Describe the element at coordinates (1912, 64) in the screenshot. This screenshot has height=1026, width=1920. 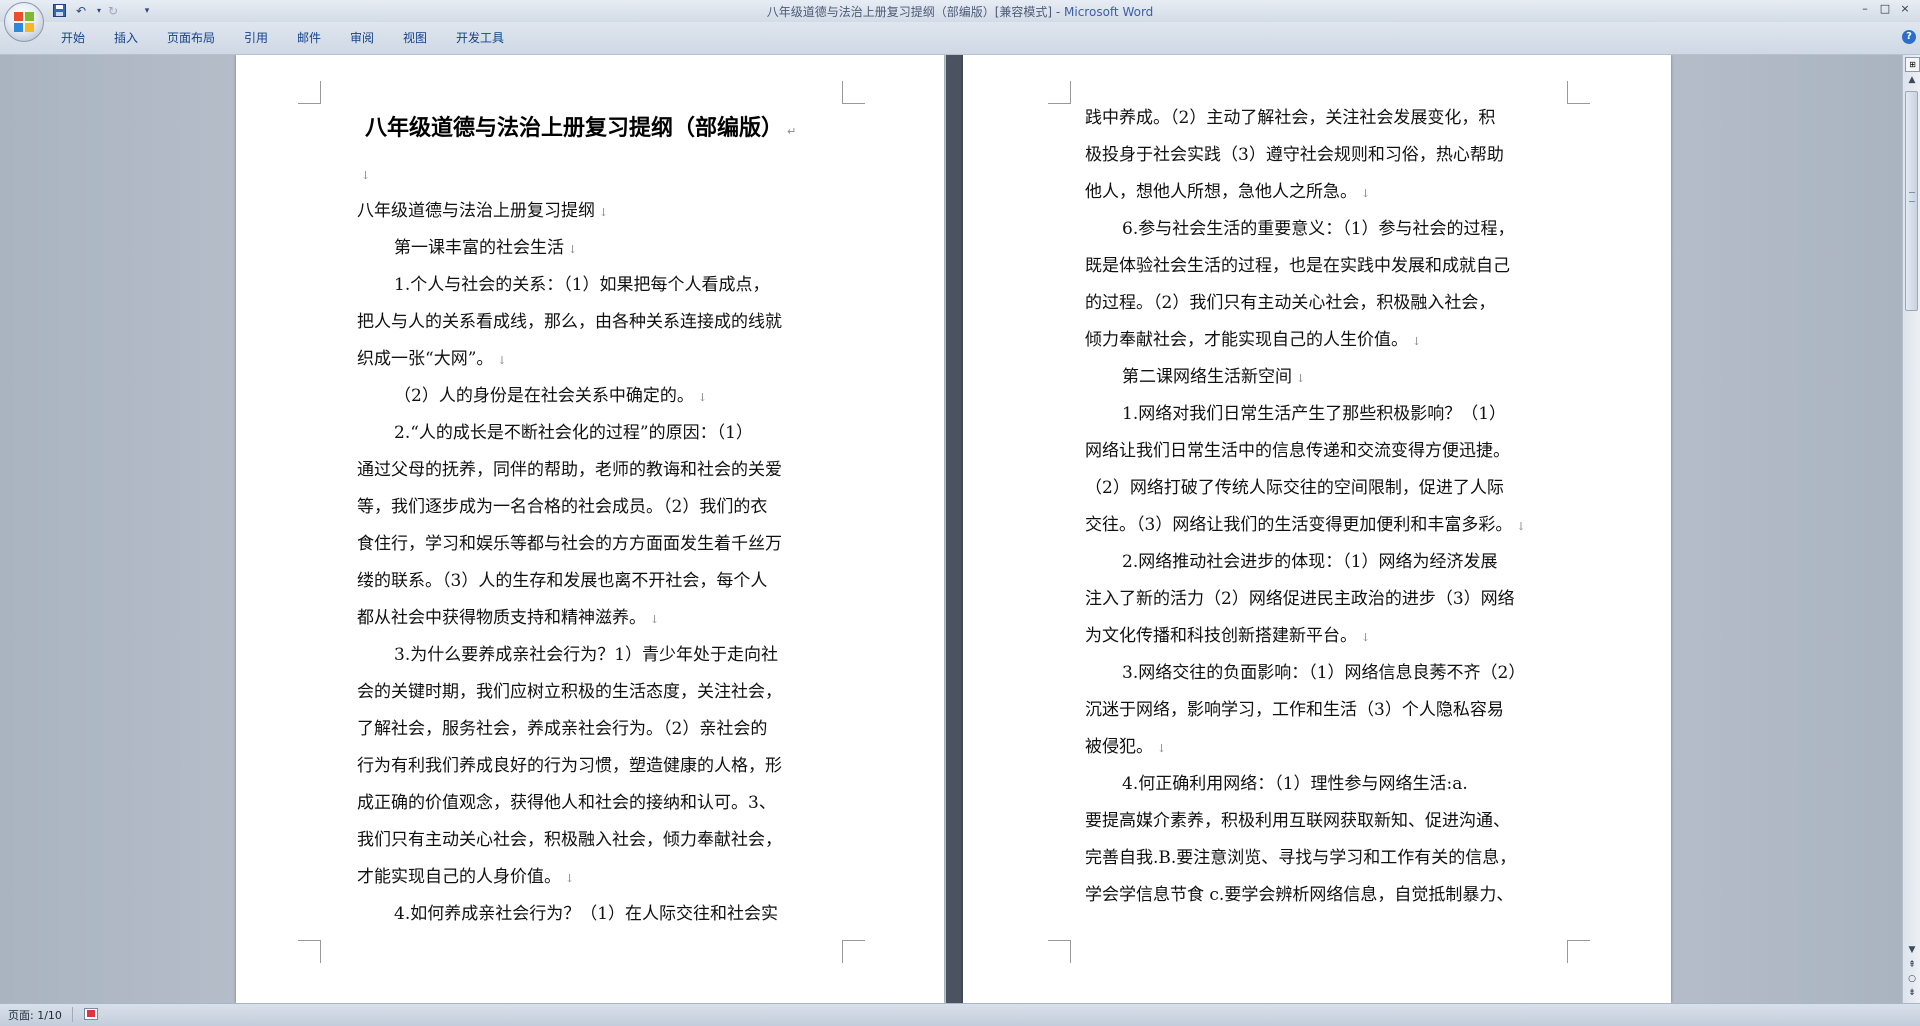
I see `ruler-toggle-icon: ⊞` at that location.